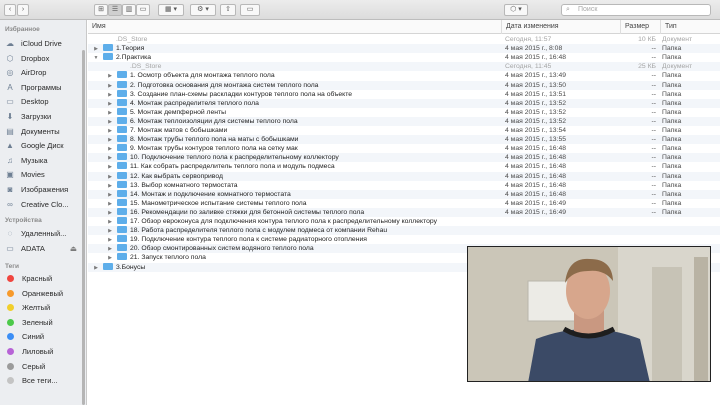 The width and height of the screenshot is (720, 405). Describe the element at coordinates (131, 267) in the screenshot. I see `file-name: 3.Бонусы` at that location.